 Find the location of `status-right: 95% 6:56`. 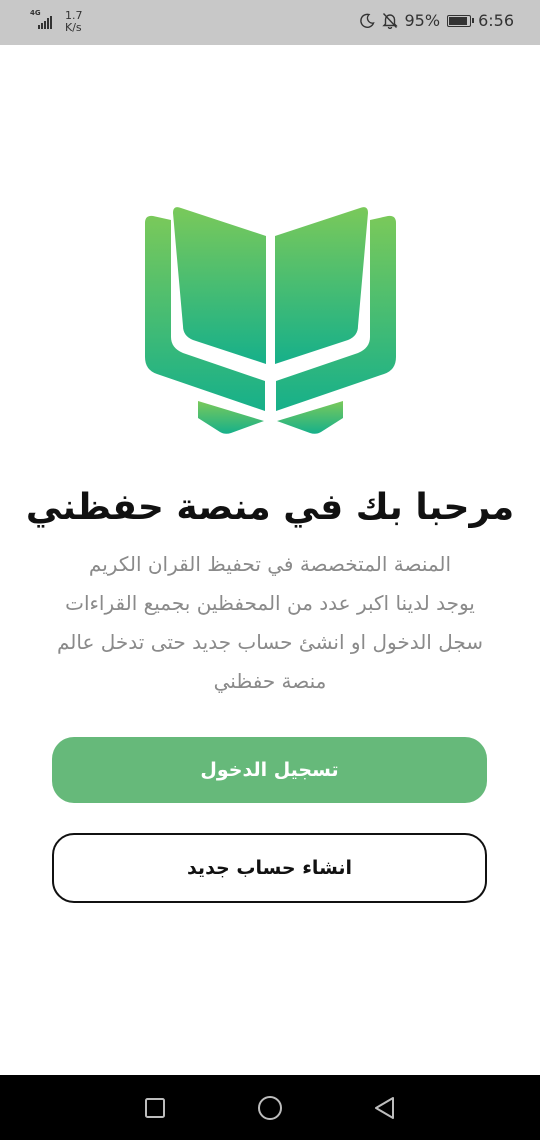

status-right: 95% 6:56 is located at coordinates (436, 20).